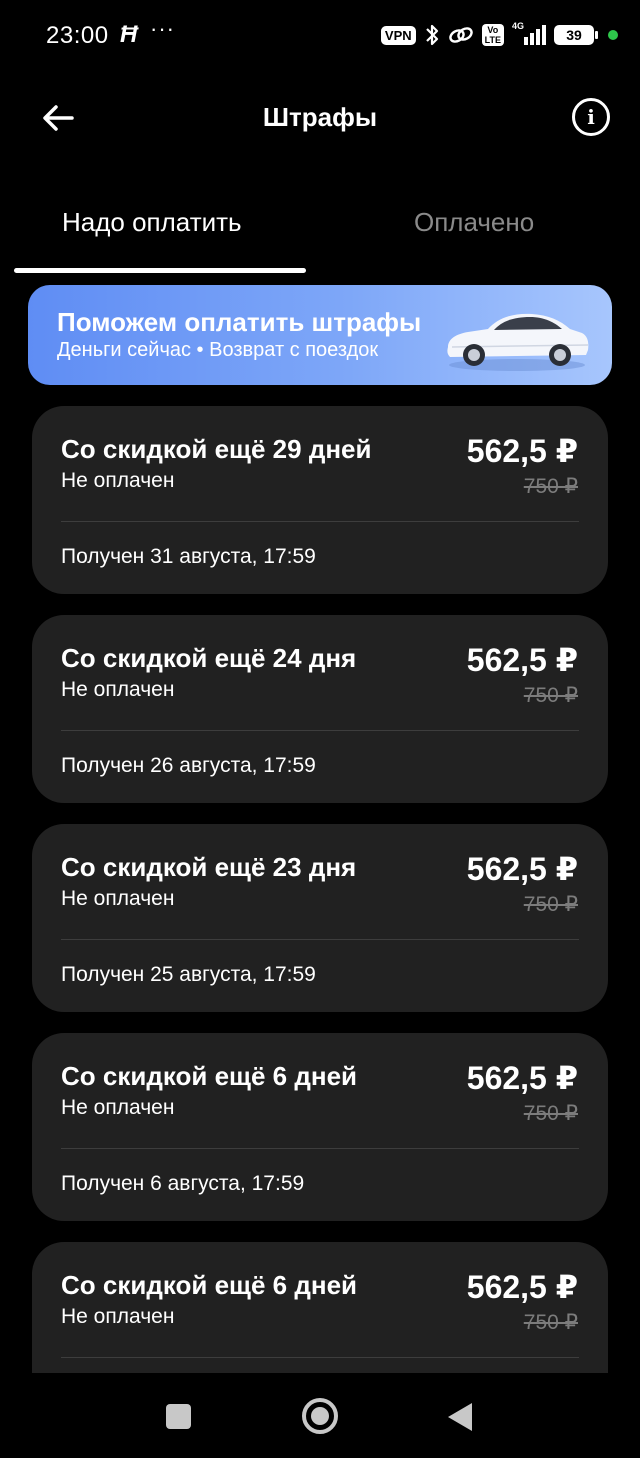  Describe the element at coordinates (460, 1417) in the screenshot. I see `system-back-button` at that location.